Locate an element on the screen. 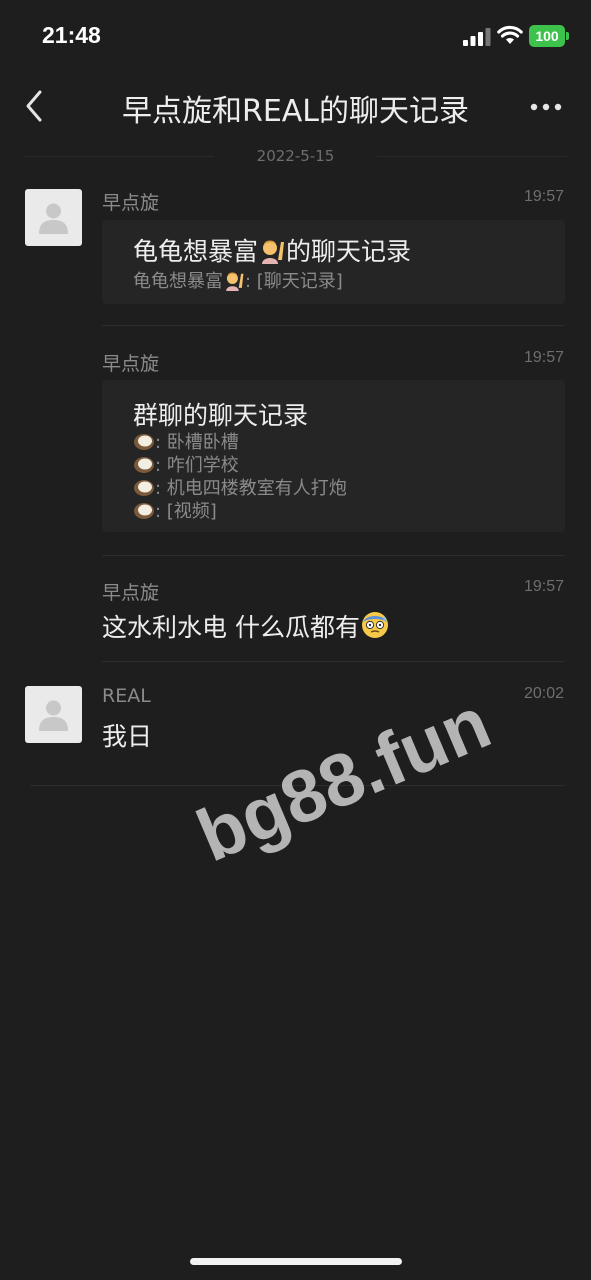 This screenshot has width=591, height=1280. status-time: 21:48 is located at coordinates (71, 35).